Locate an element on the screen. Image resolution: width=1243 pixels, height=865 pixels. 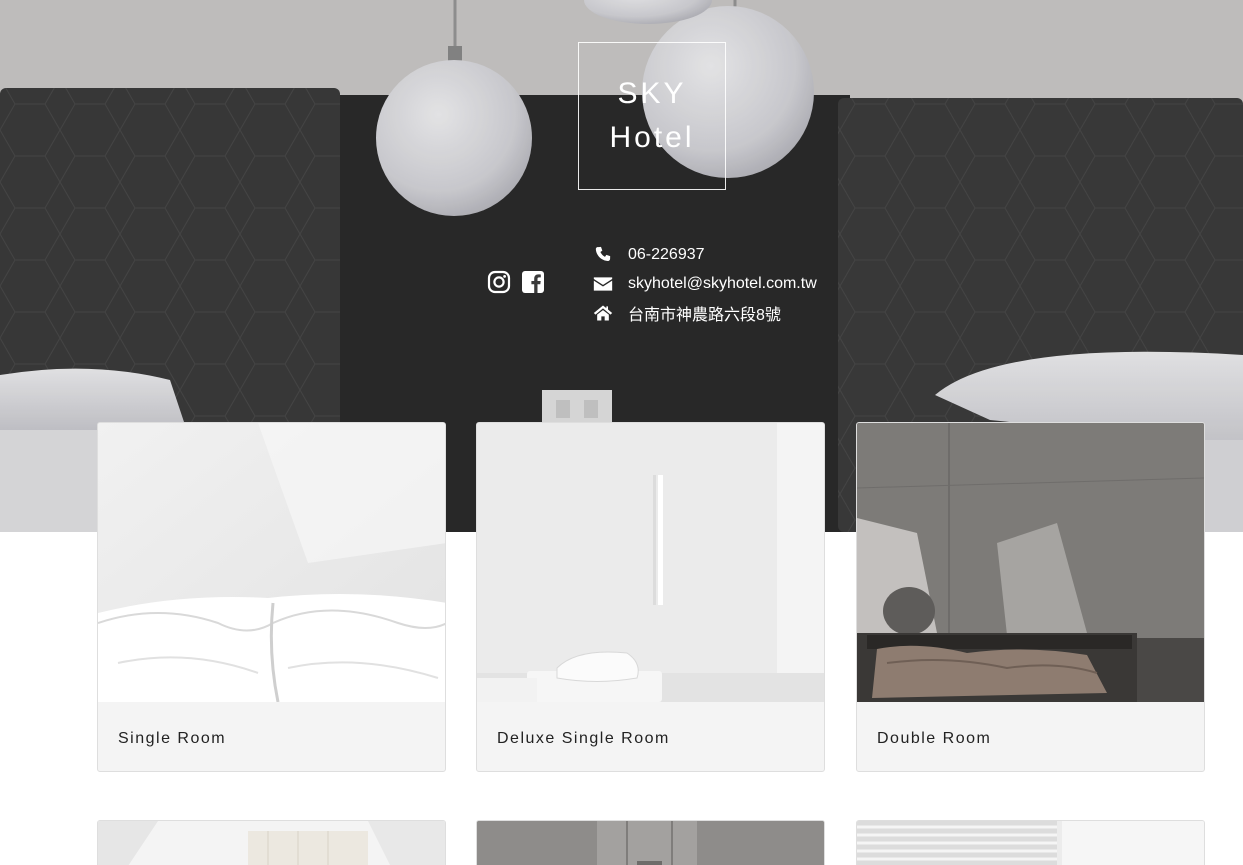
room-card-double: Double Room is located at coordinates (1030, 597).